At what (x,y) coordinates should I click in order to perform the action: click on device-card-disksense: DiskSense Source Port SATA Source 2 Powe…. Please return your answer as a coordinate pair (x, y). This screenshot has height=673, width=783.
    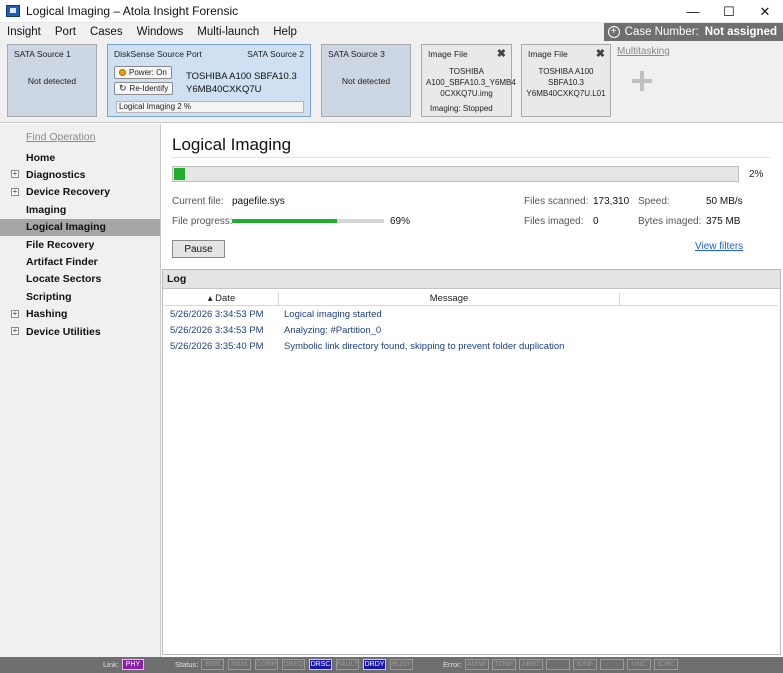
    Looking at the image, I should click on (209, 80).